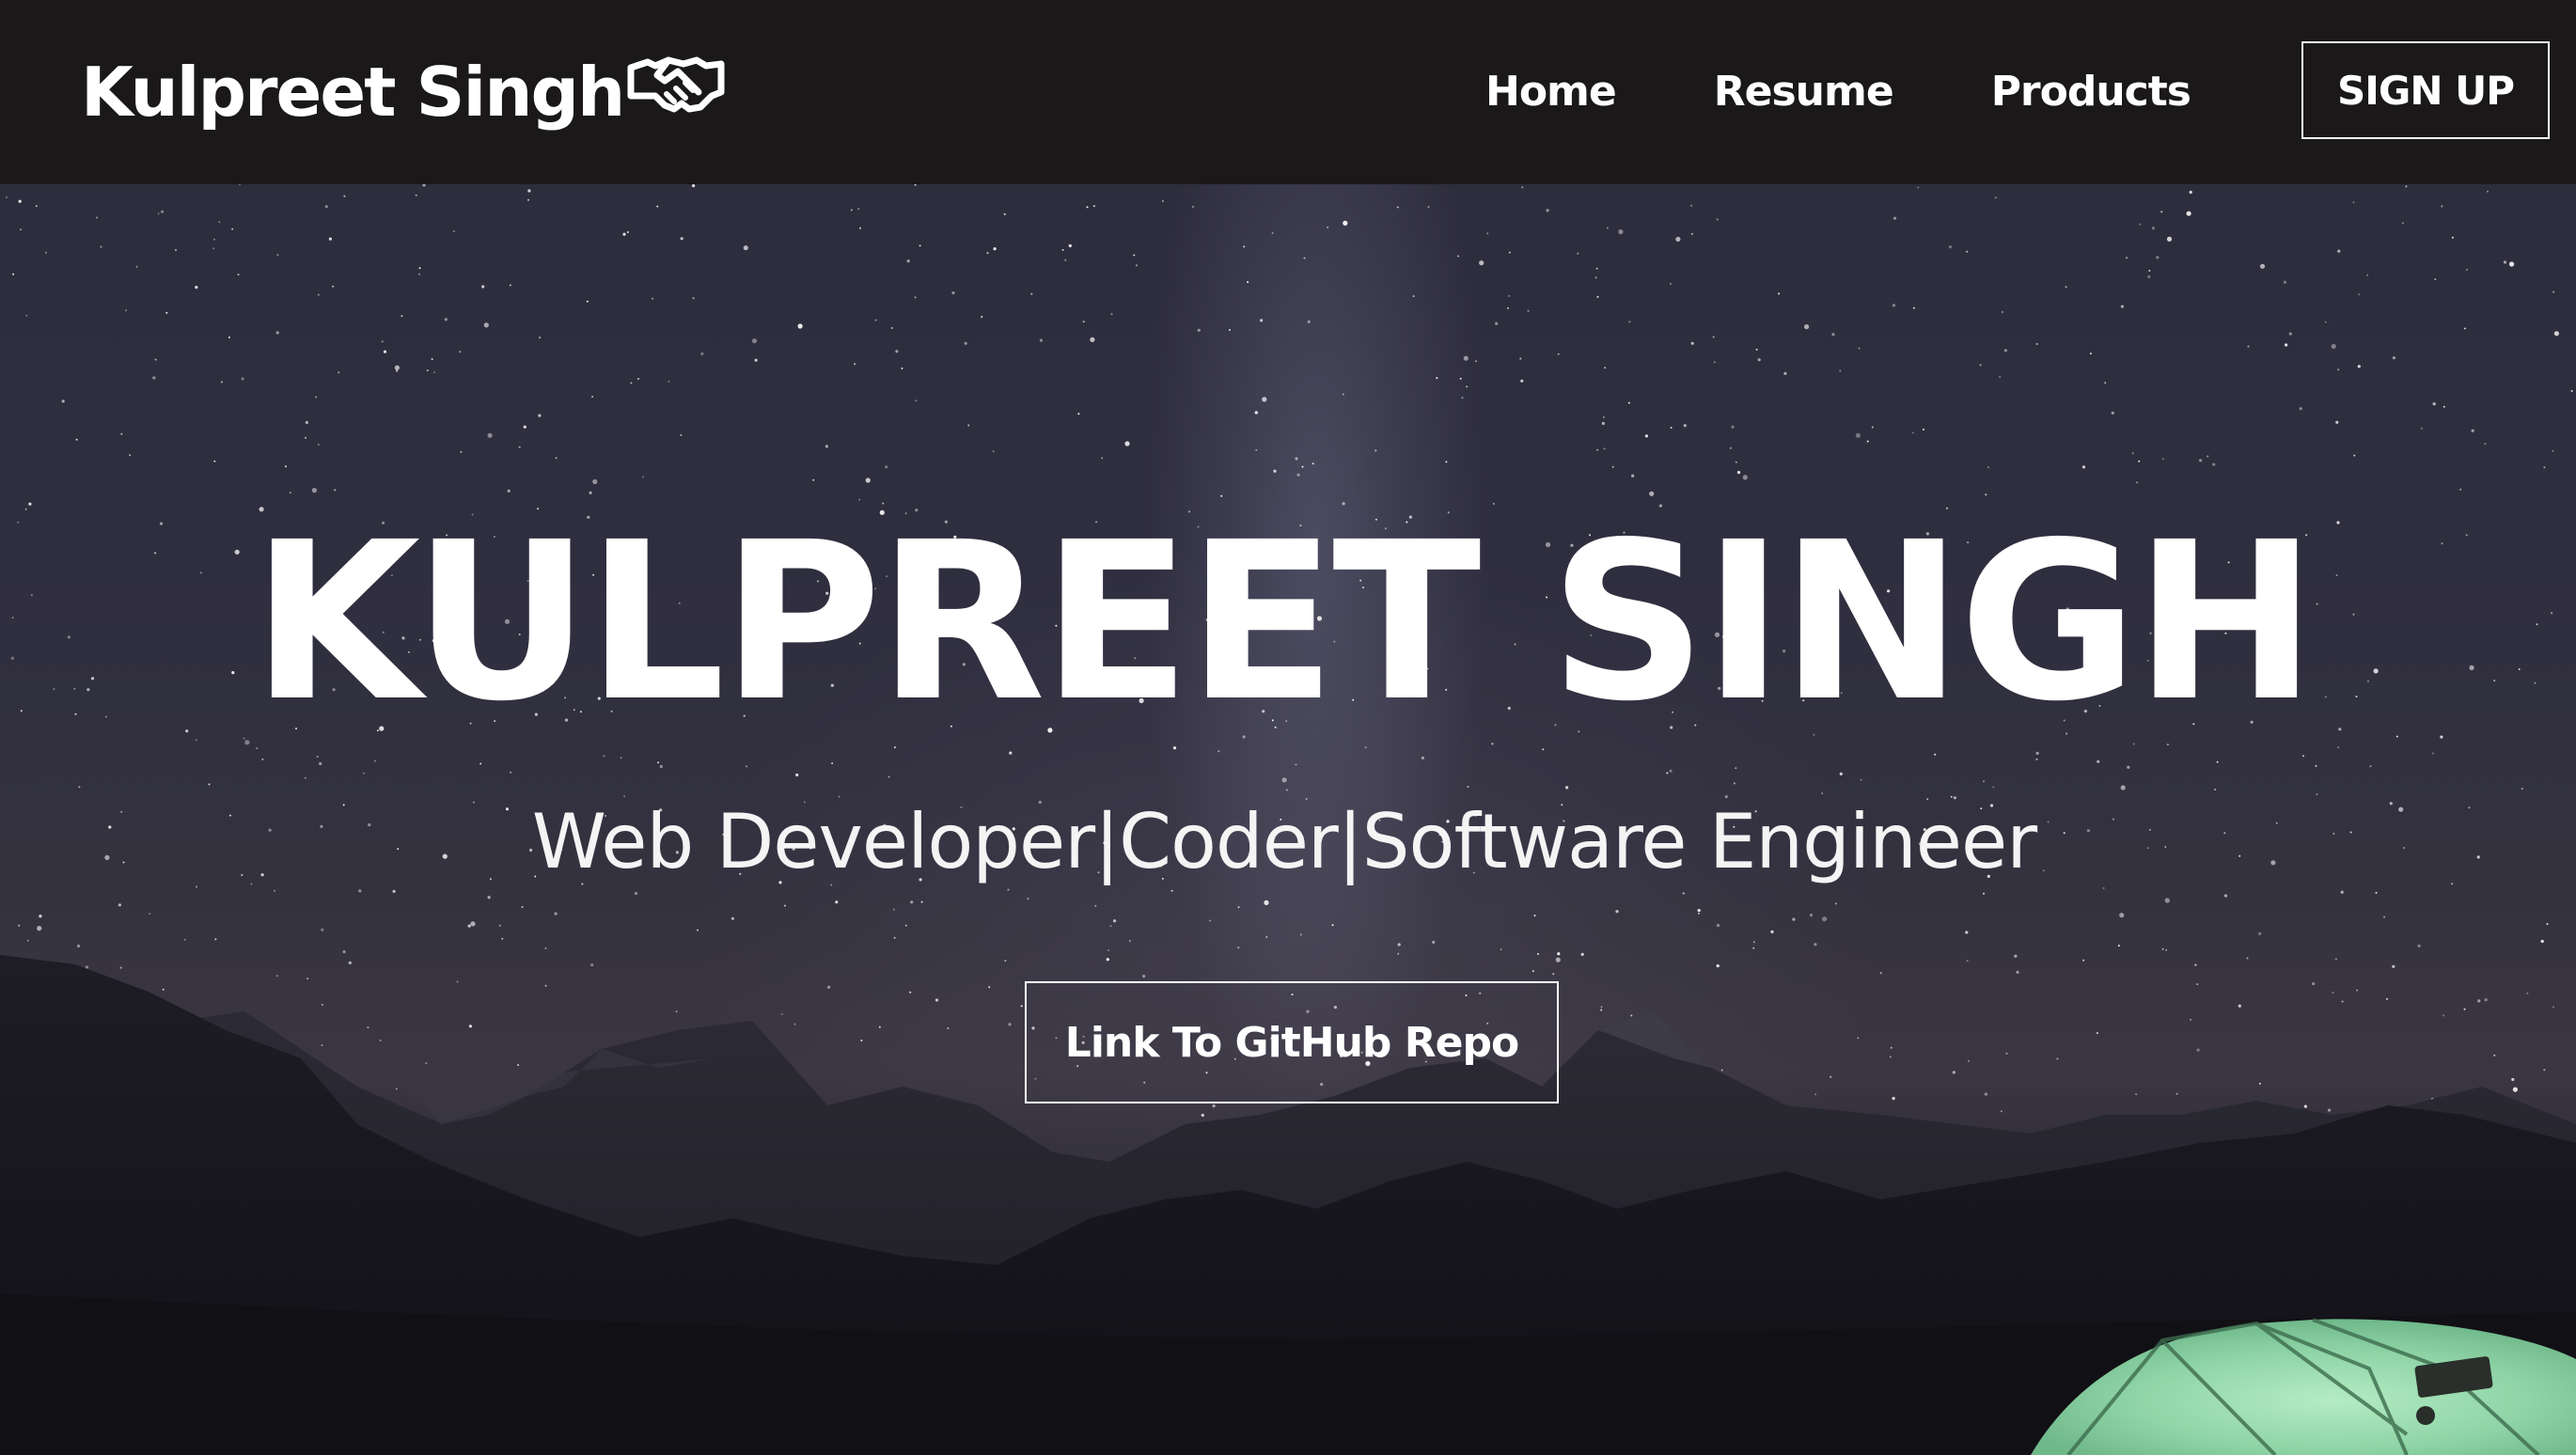 The height and width of the screenshot is (1455, 2576). What do you see at coordinates (2426, 90) in the screenshot?
I see `sign-up-button: SIGN UP` at bounding box center [2426, 90].